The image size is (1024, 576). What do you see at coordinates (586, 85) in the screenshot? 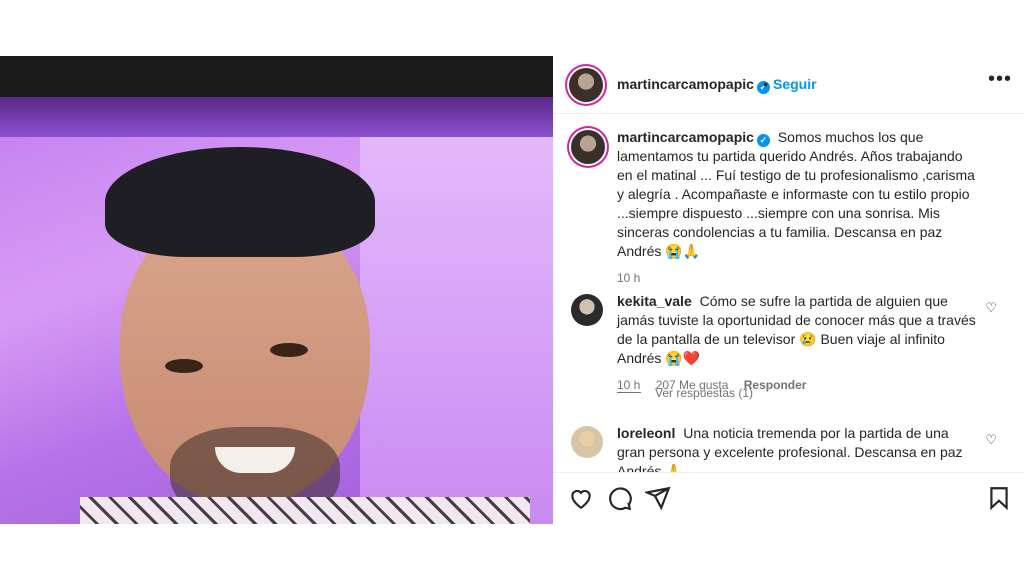
I see `author-avatar` at bounding box center [586, 85].